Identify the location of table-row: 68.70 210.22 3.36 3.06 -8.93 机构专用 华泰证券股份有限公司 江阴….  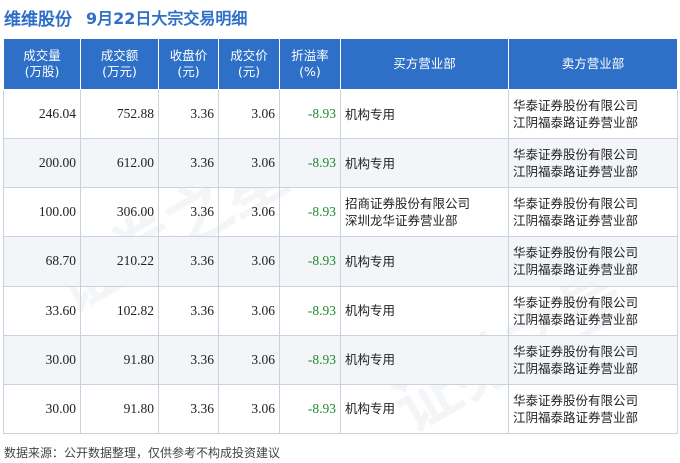
(340, 261).